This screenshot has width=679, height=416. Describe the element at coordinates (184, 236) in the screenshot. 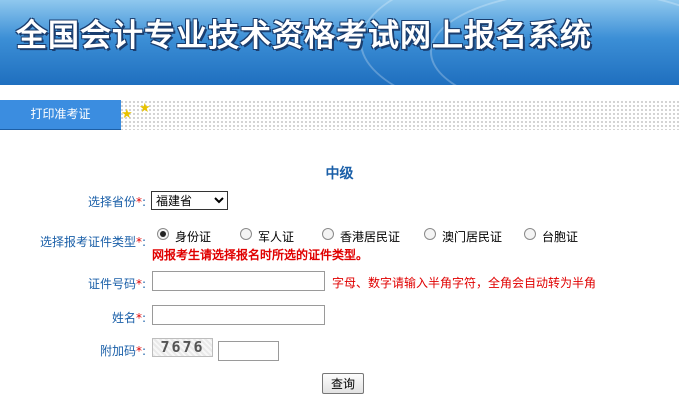

I see `radio-id-card: 身份证` at that location.